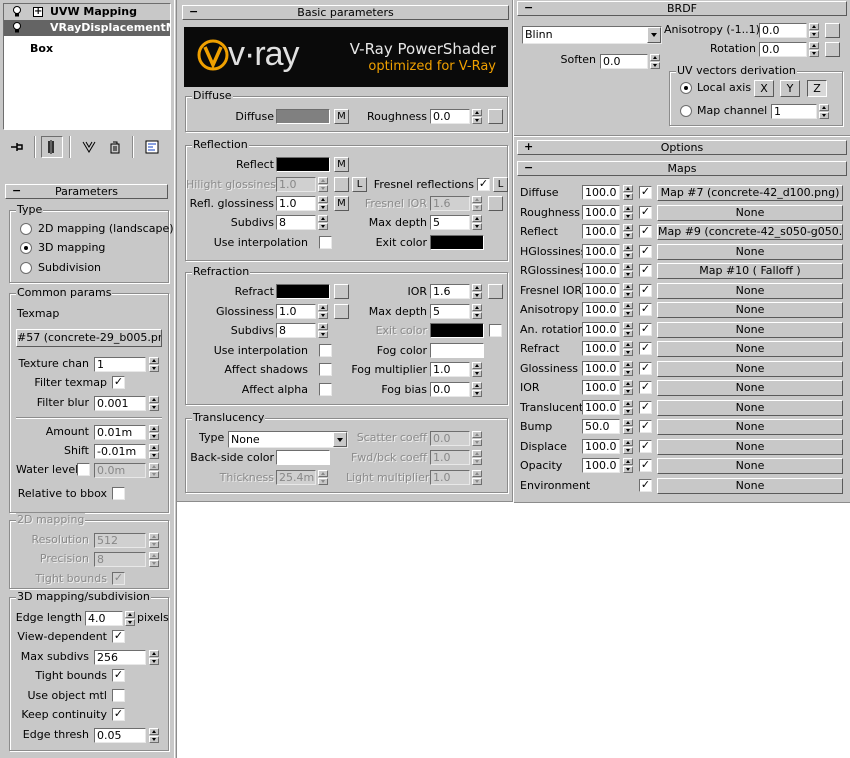 The width and height of the screenshot is (850, 758). Describe the element at coordinates (89, 338) in the screenshot. I see `texmap-button: #57 (concrete-29_b005.png)` at that location.